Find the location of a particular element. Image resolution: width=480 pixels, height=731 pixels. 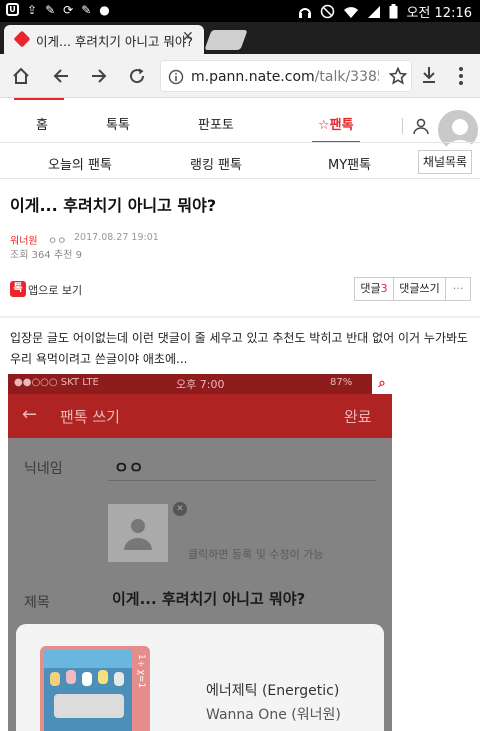

embedded-time: 오후 7:00 is located at coordinates (200, 384).